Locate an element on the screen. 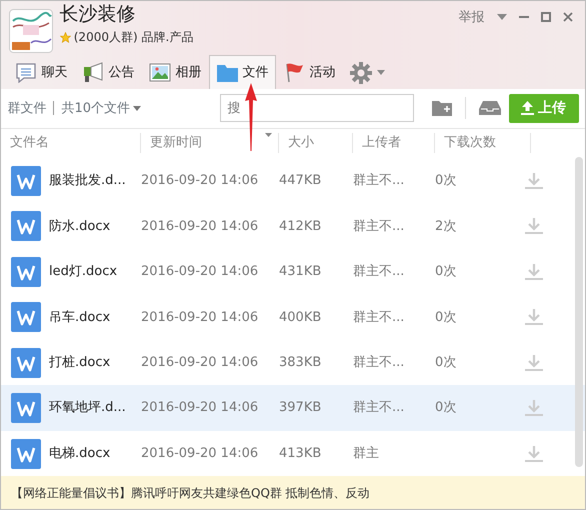 Image resolution: width=586 pixels, height=510 pixels. close-icon is located at coordinates (567, 17).